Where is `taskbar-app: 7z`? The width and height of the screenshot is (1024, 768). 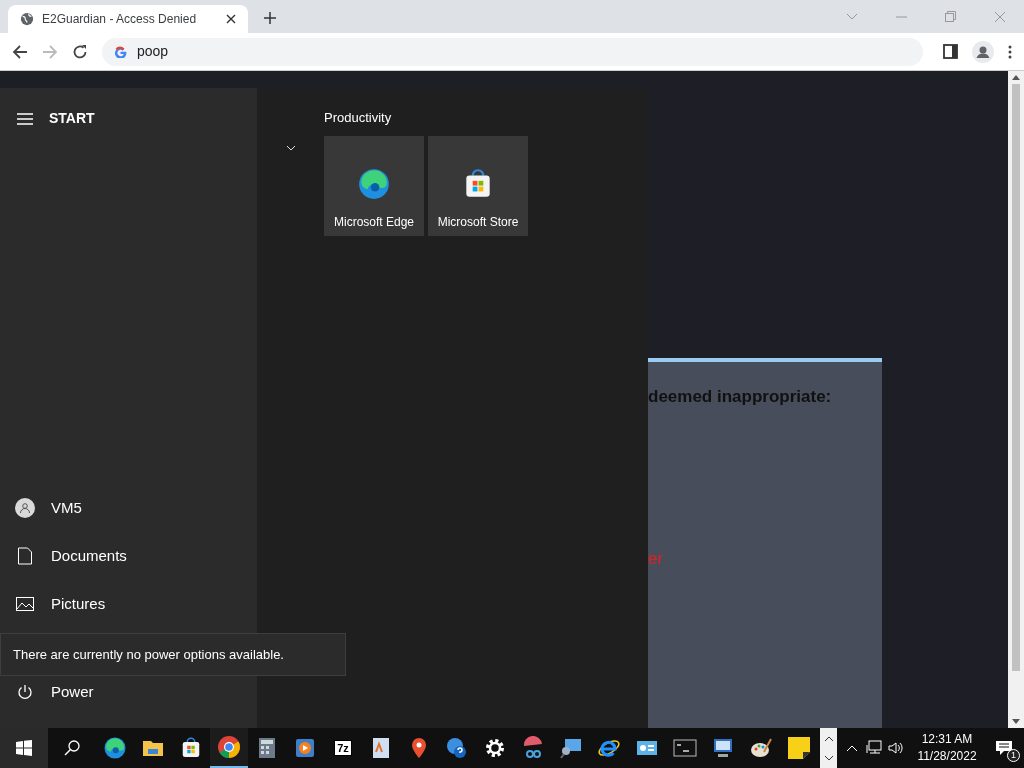 taskbar-app: 7z is located at coordinates (343, 748).